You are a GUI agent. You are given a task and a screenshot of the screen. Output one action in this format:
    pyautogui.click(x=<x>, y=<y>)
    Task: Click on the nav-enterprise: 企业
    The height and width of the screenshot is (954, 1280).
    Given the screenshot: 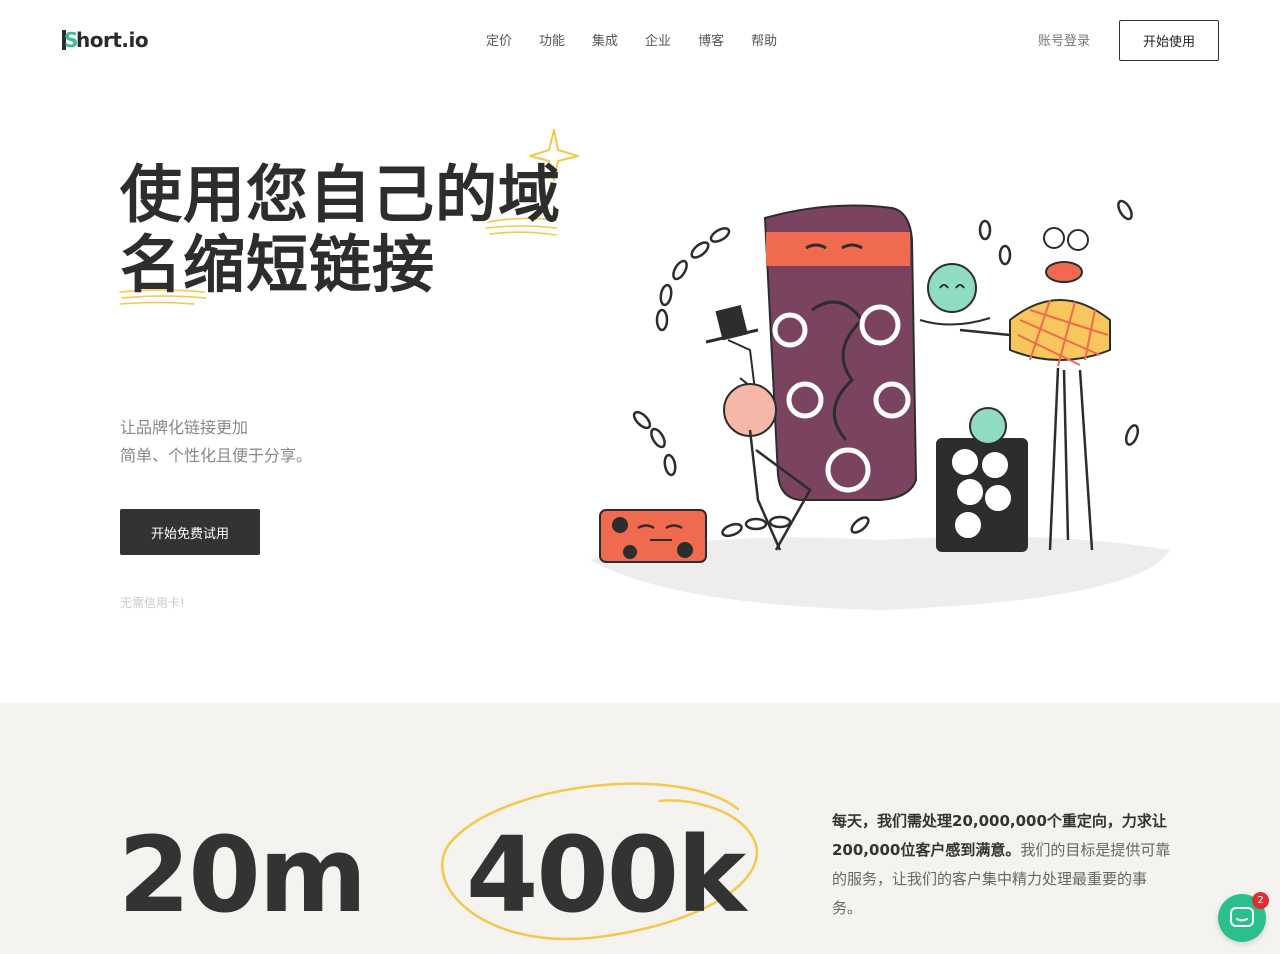 What is the action you would take?
    pyautogui.click(x=658, y=39)
    